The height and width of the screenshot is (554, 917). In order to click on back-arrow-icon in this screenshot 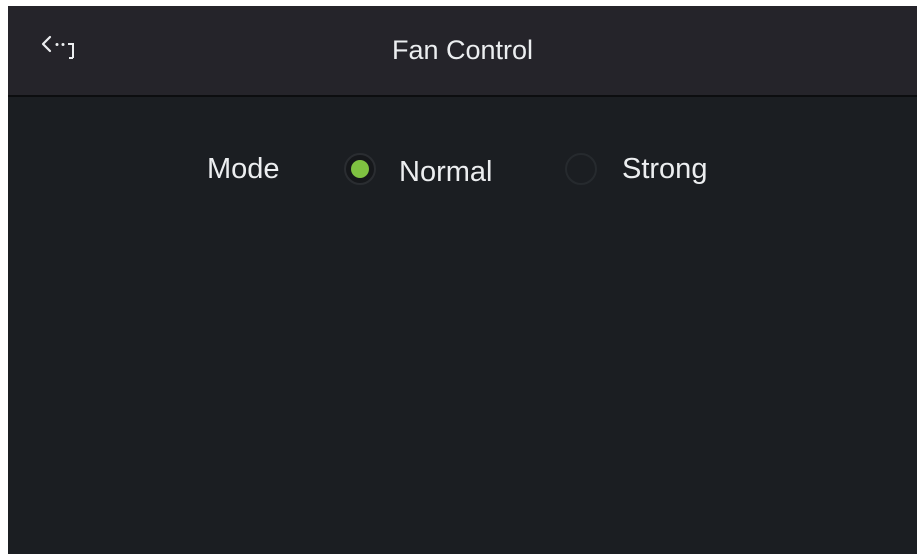, I will do `click(57, 47)`.